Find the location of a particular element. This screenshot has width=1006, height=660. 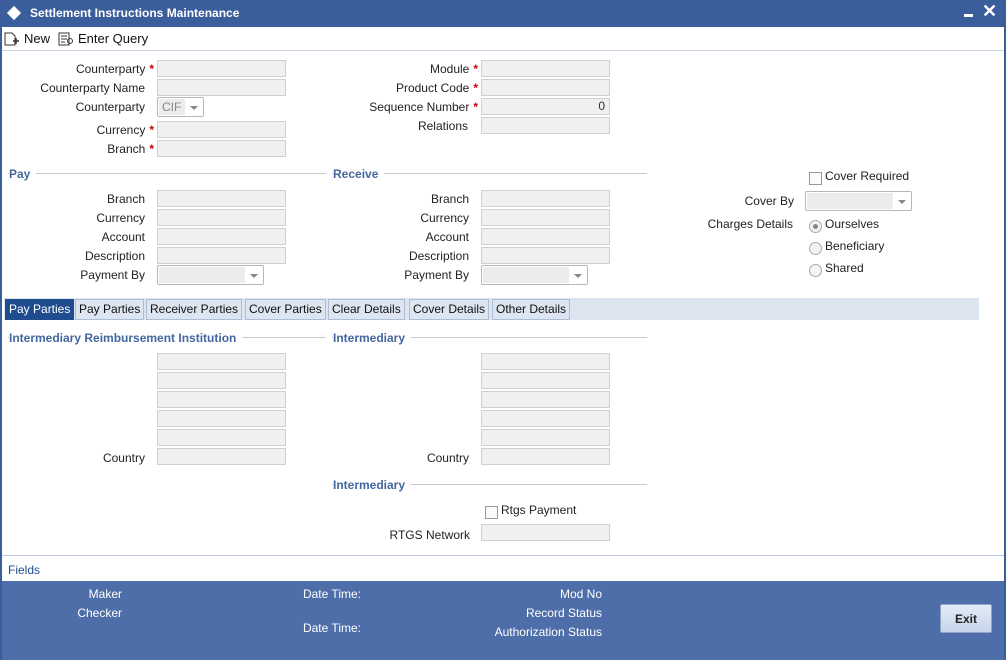

query-icon is located at coordinates (66, 39).